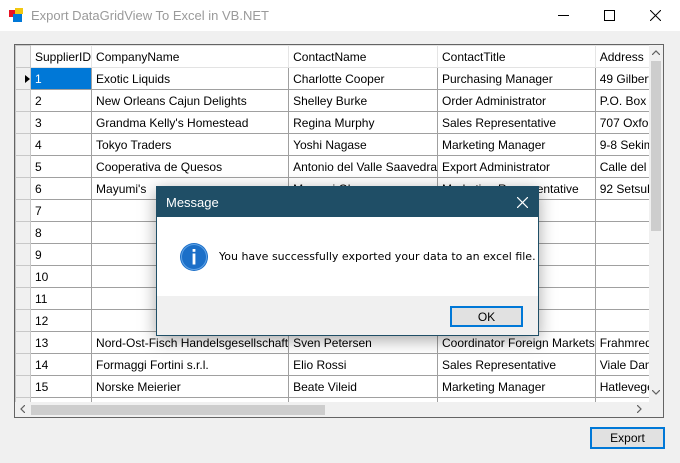  I want to click on cell-contacttitle: Export Administrator, so click(516, 166).